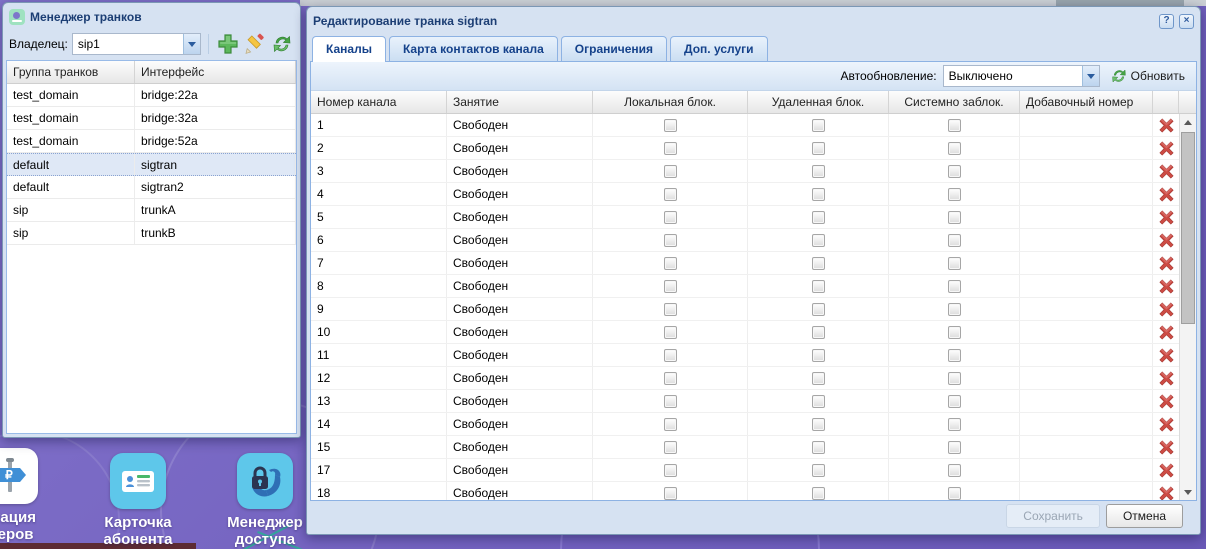  Describe the element at coordinates (745, 263) in the screenshot. I see `channel-row: 7 Свободен` at that location.